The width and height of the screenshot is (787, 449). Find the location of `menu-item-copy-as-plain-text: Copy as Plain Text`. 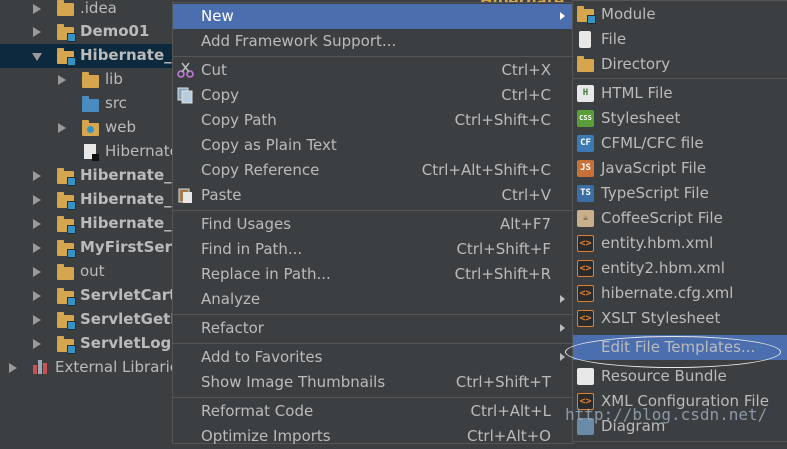

menu-item-copy-as-plain-text: Copy as Plain Text is located at coordinates (373, 145).